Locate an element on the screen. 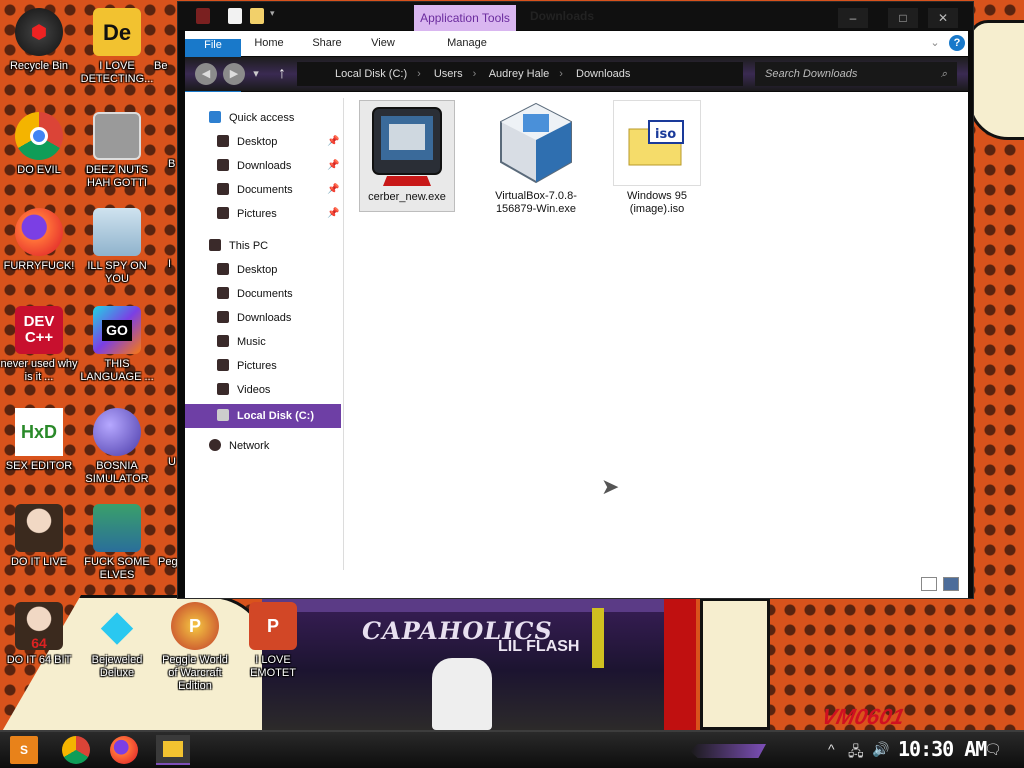  close-button: ✕ is located at coordinates (943, 18).